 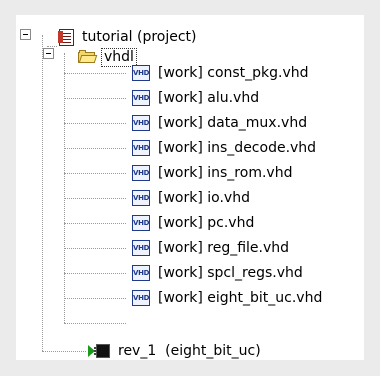 I want to click on file-label: [work] pc.vhd, so click(x=206, y=223).